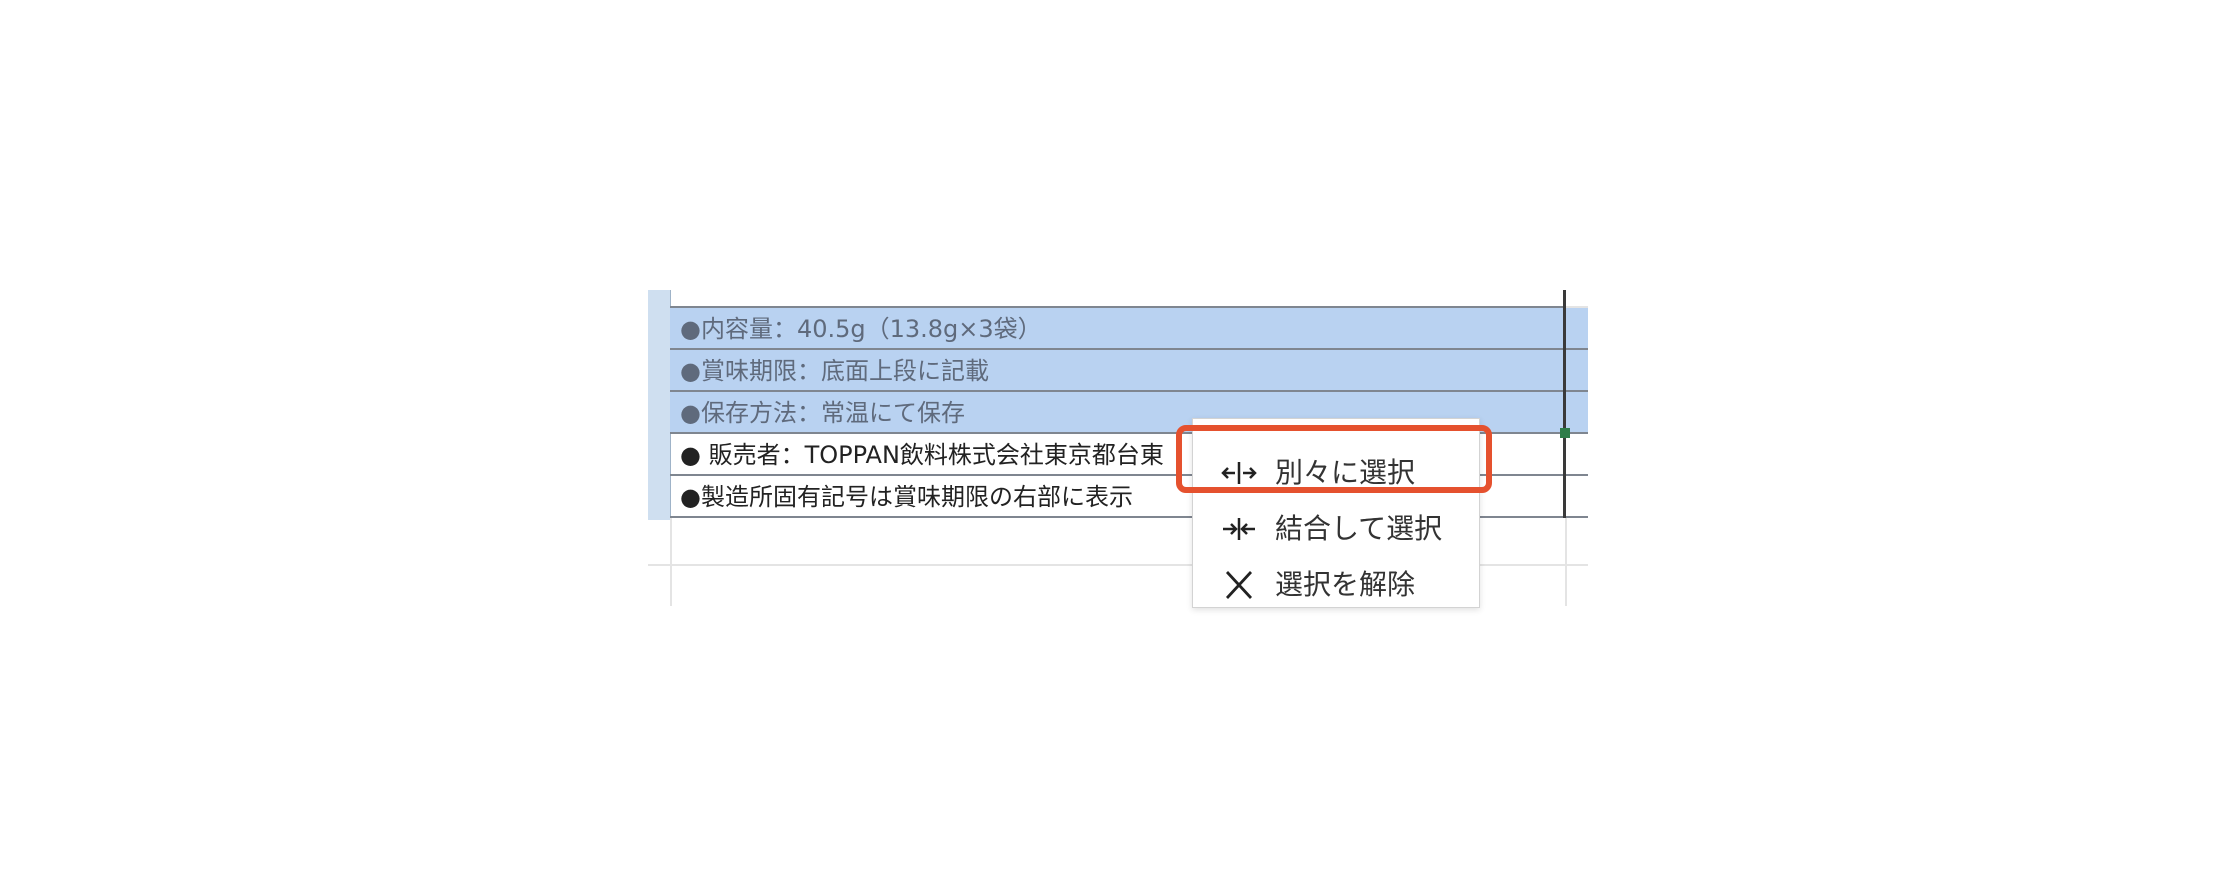  I want to click on table-right-border, so click(1564, 404).